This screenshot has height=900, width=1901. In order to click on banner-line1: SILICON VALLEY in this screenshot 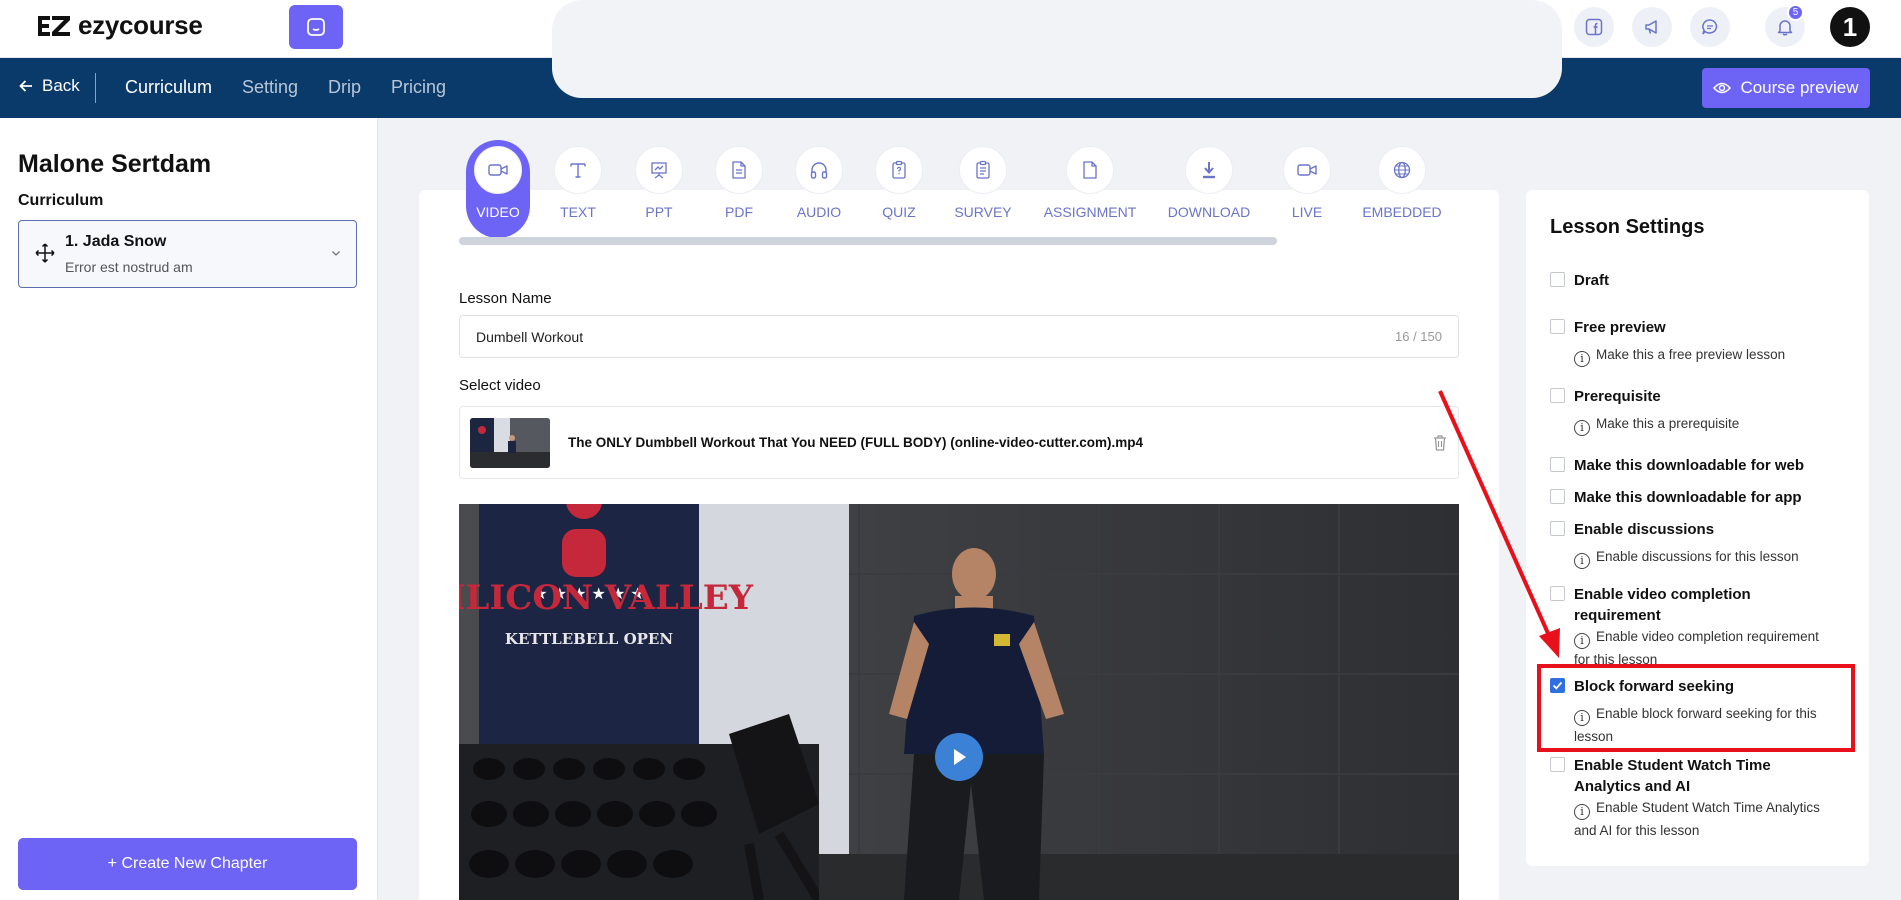, I will do `click(606, 598)`.